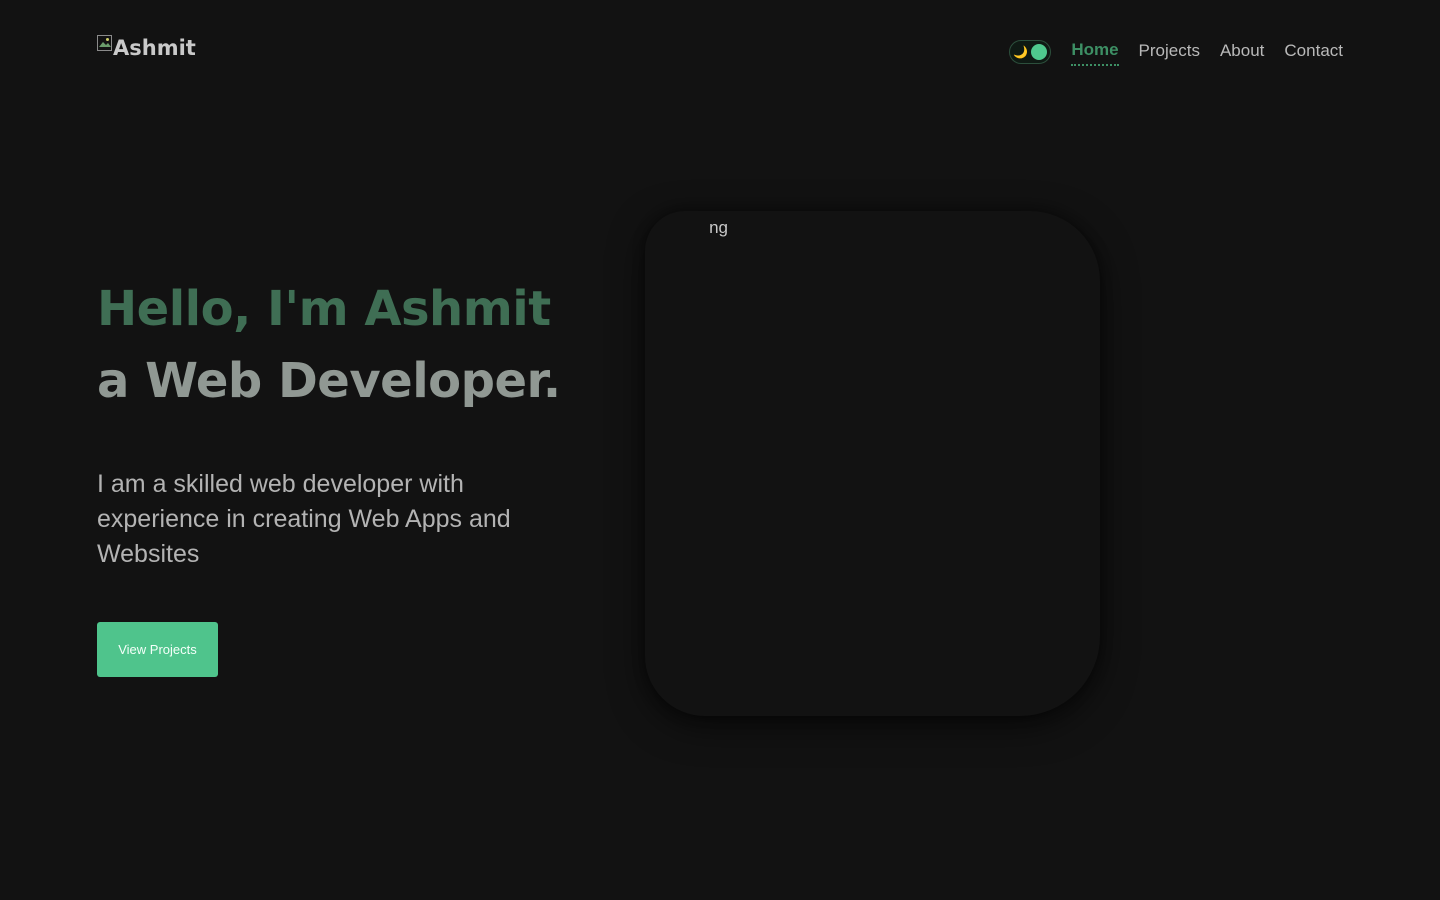  What do you see at coordinates (718, 227) in the screenshot?
I see `hero-image-alt-text: ng` at bounding box center [718, 227].